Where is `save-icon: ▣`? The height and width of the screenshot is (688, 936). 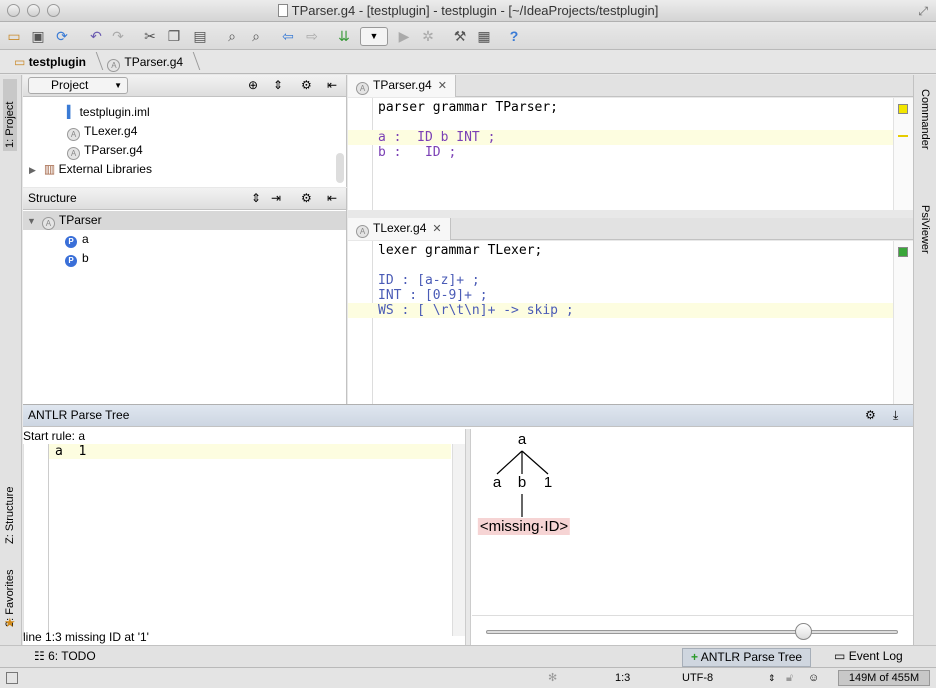
save-icon: ▣ is located at coordinates (38, 36).